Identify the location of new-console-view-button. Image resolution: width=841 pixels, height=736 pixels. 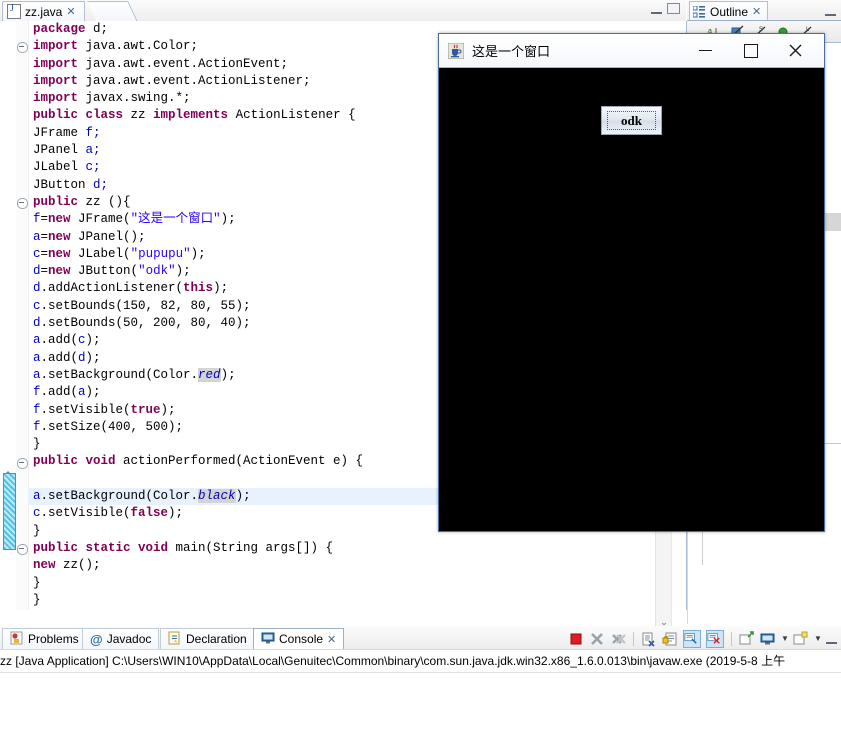
(747, 638).